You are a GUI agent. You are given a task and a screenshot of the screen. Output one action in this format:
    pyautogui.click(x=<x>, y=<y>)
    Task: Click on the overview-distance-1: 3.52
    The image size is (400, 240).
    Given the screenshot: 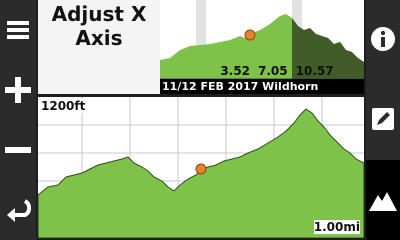 What is the action you would take?
    pyautogui.click(x=235, y=71)
    